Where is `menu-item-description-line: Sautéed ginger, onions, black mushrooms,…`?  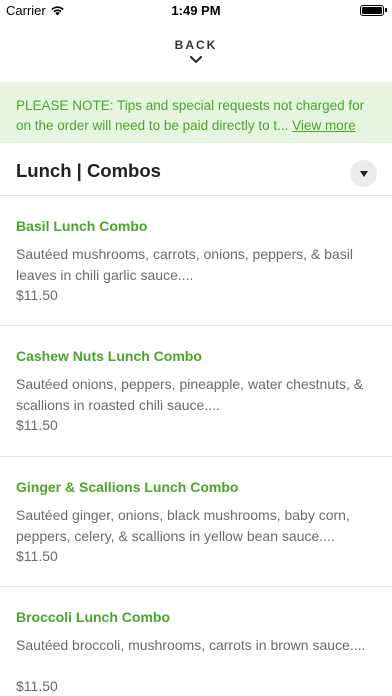 menu-item-description-line: Sautéed ginger, onions, black mushrooms,… is located at coordinates (183, 515).